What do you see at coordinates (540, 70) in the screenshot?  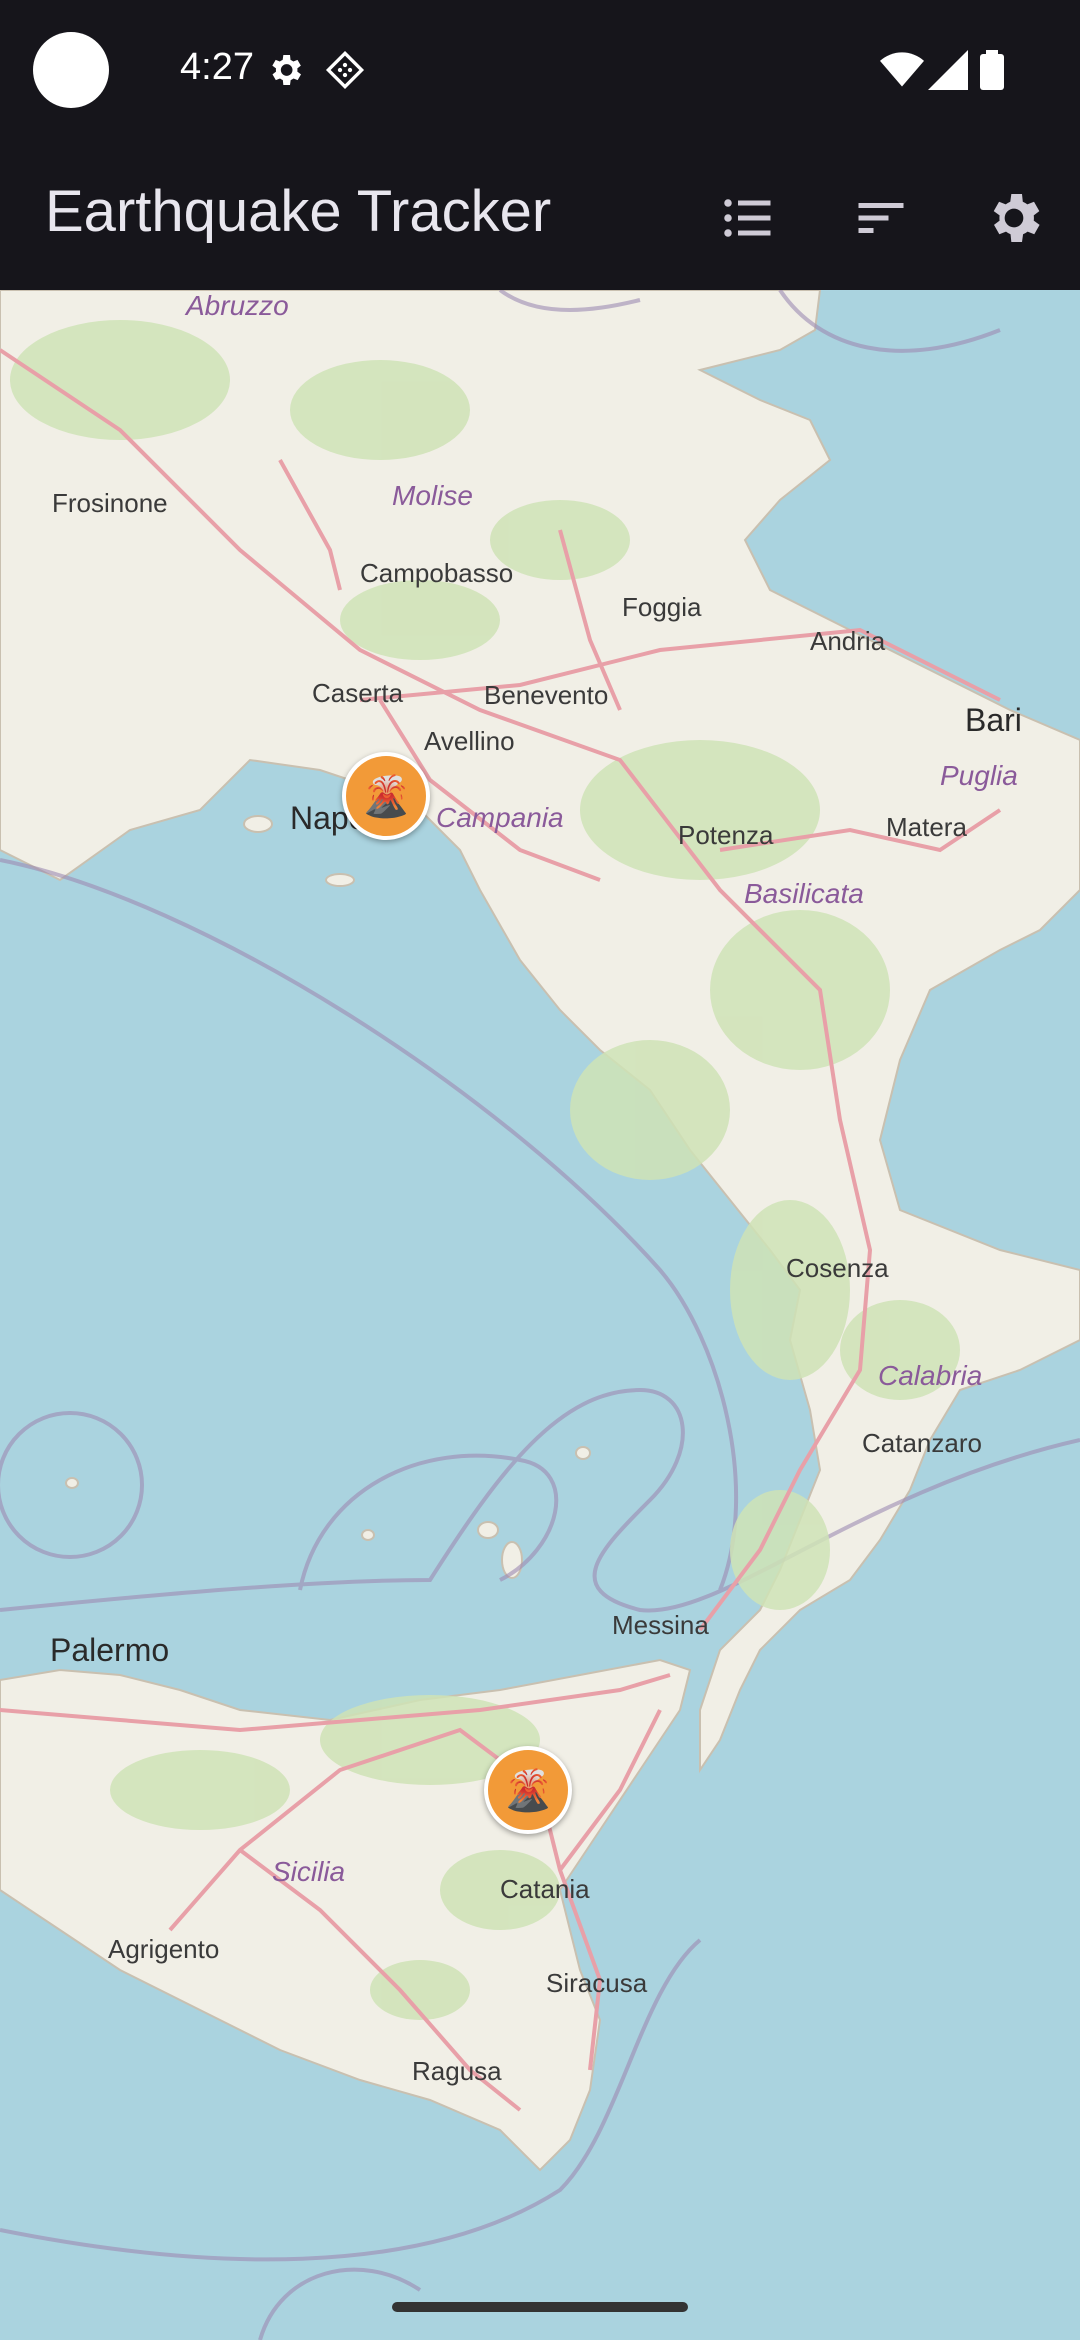 I see `status-bar: 4:27` at bounding box center [540, 70].